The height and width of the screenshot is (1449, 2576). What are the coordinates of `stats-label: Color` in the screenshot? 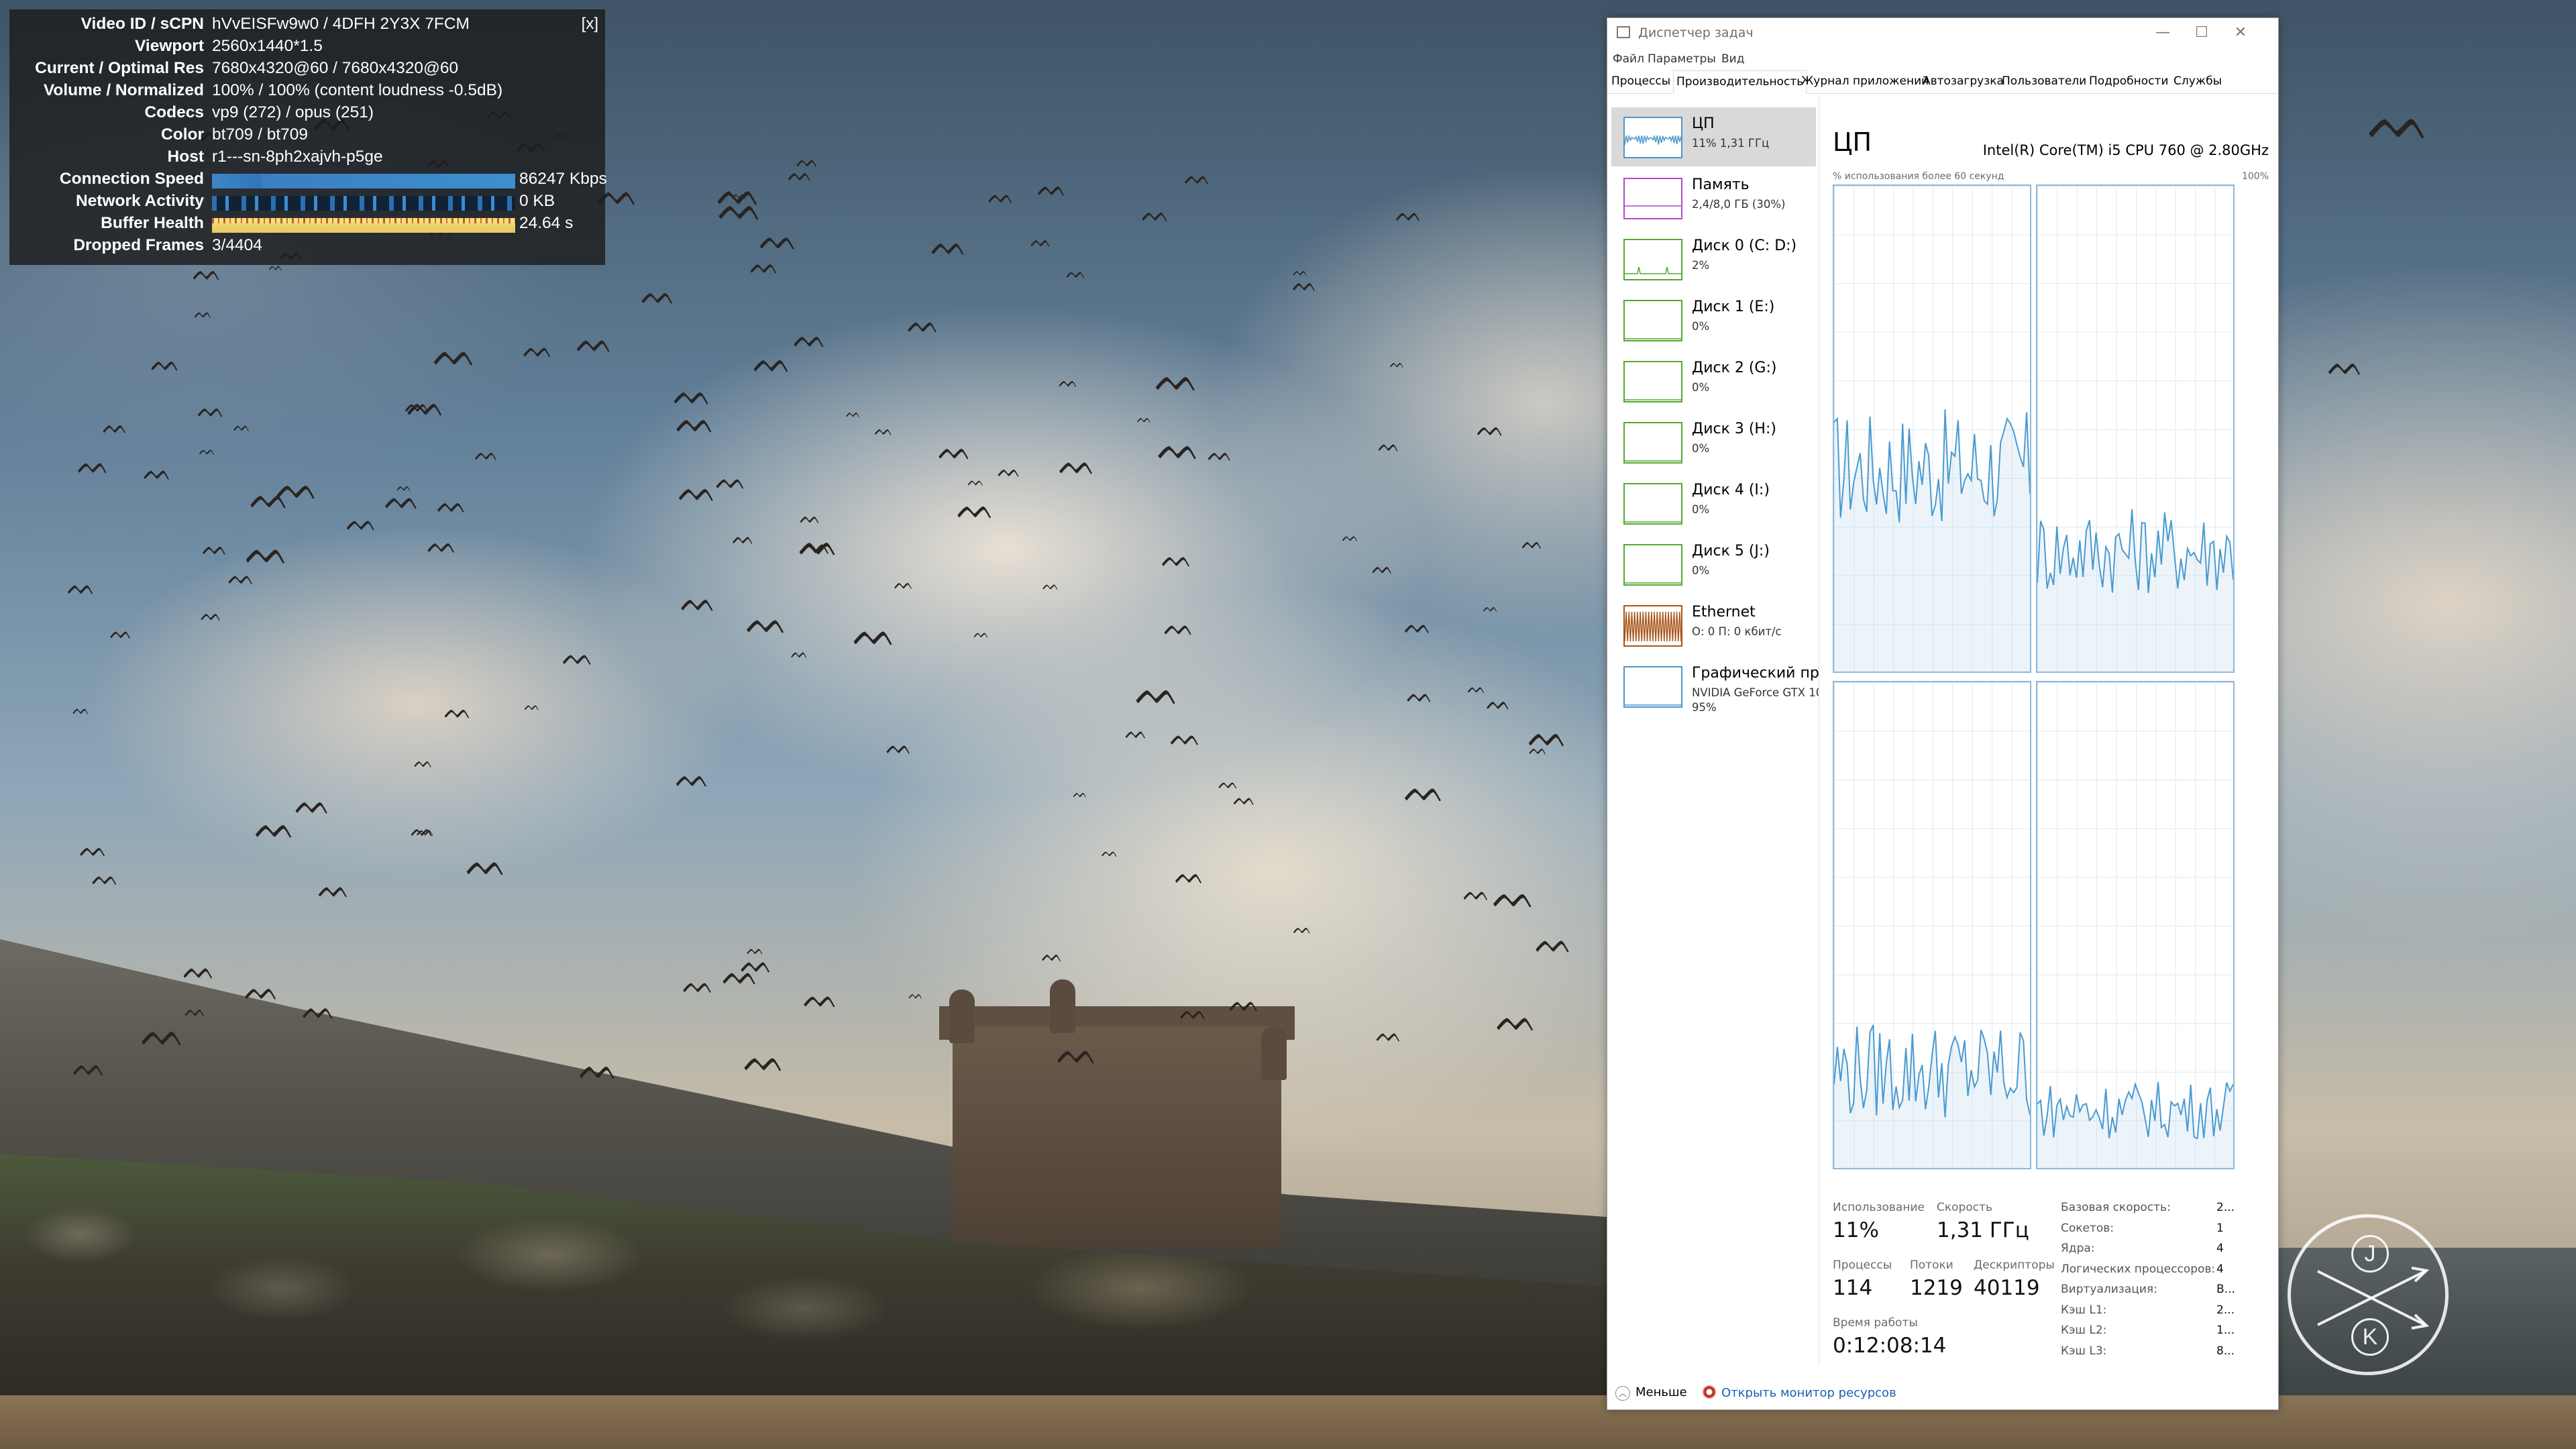 It's located at (182, 134).